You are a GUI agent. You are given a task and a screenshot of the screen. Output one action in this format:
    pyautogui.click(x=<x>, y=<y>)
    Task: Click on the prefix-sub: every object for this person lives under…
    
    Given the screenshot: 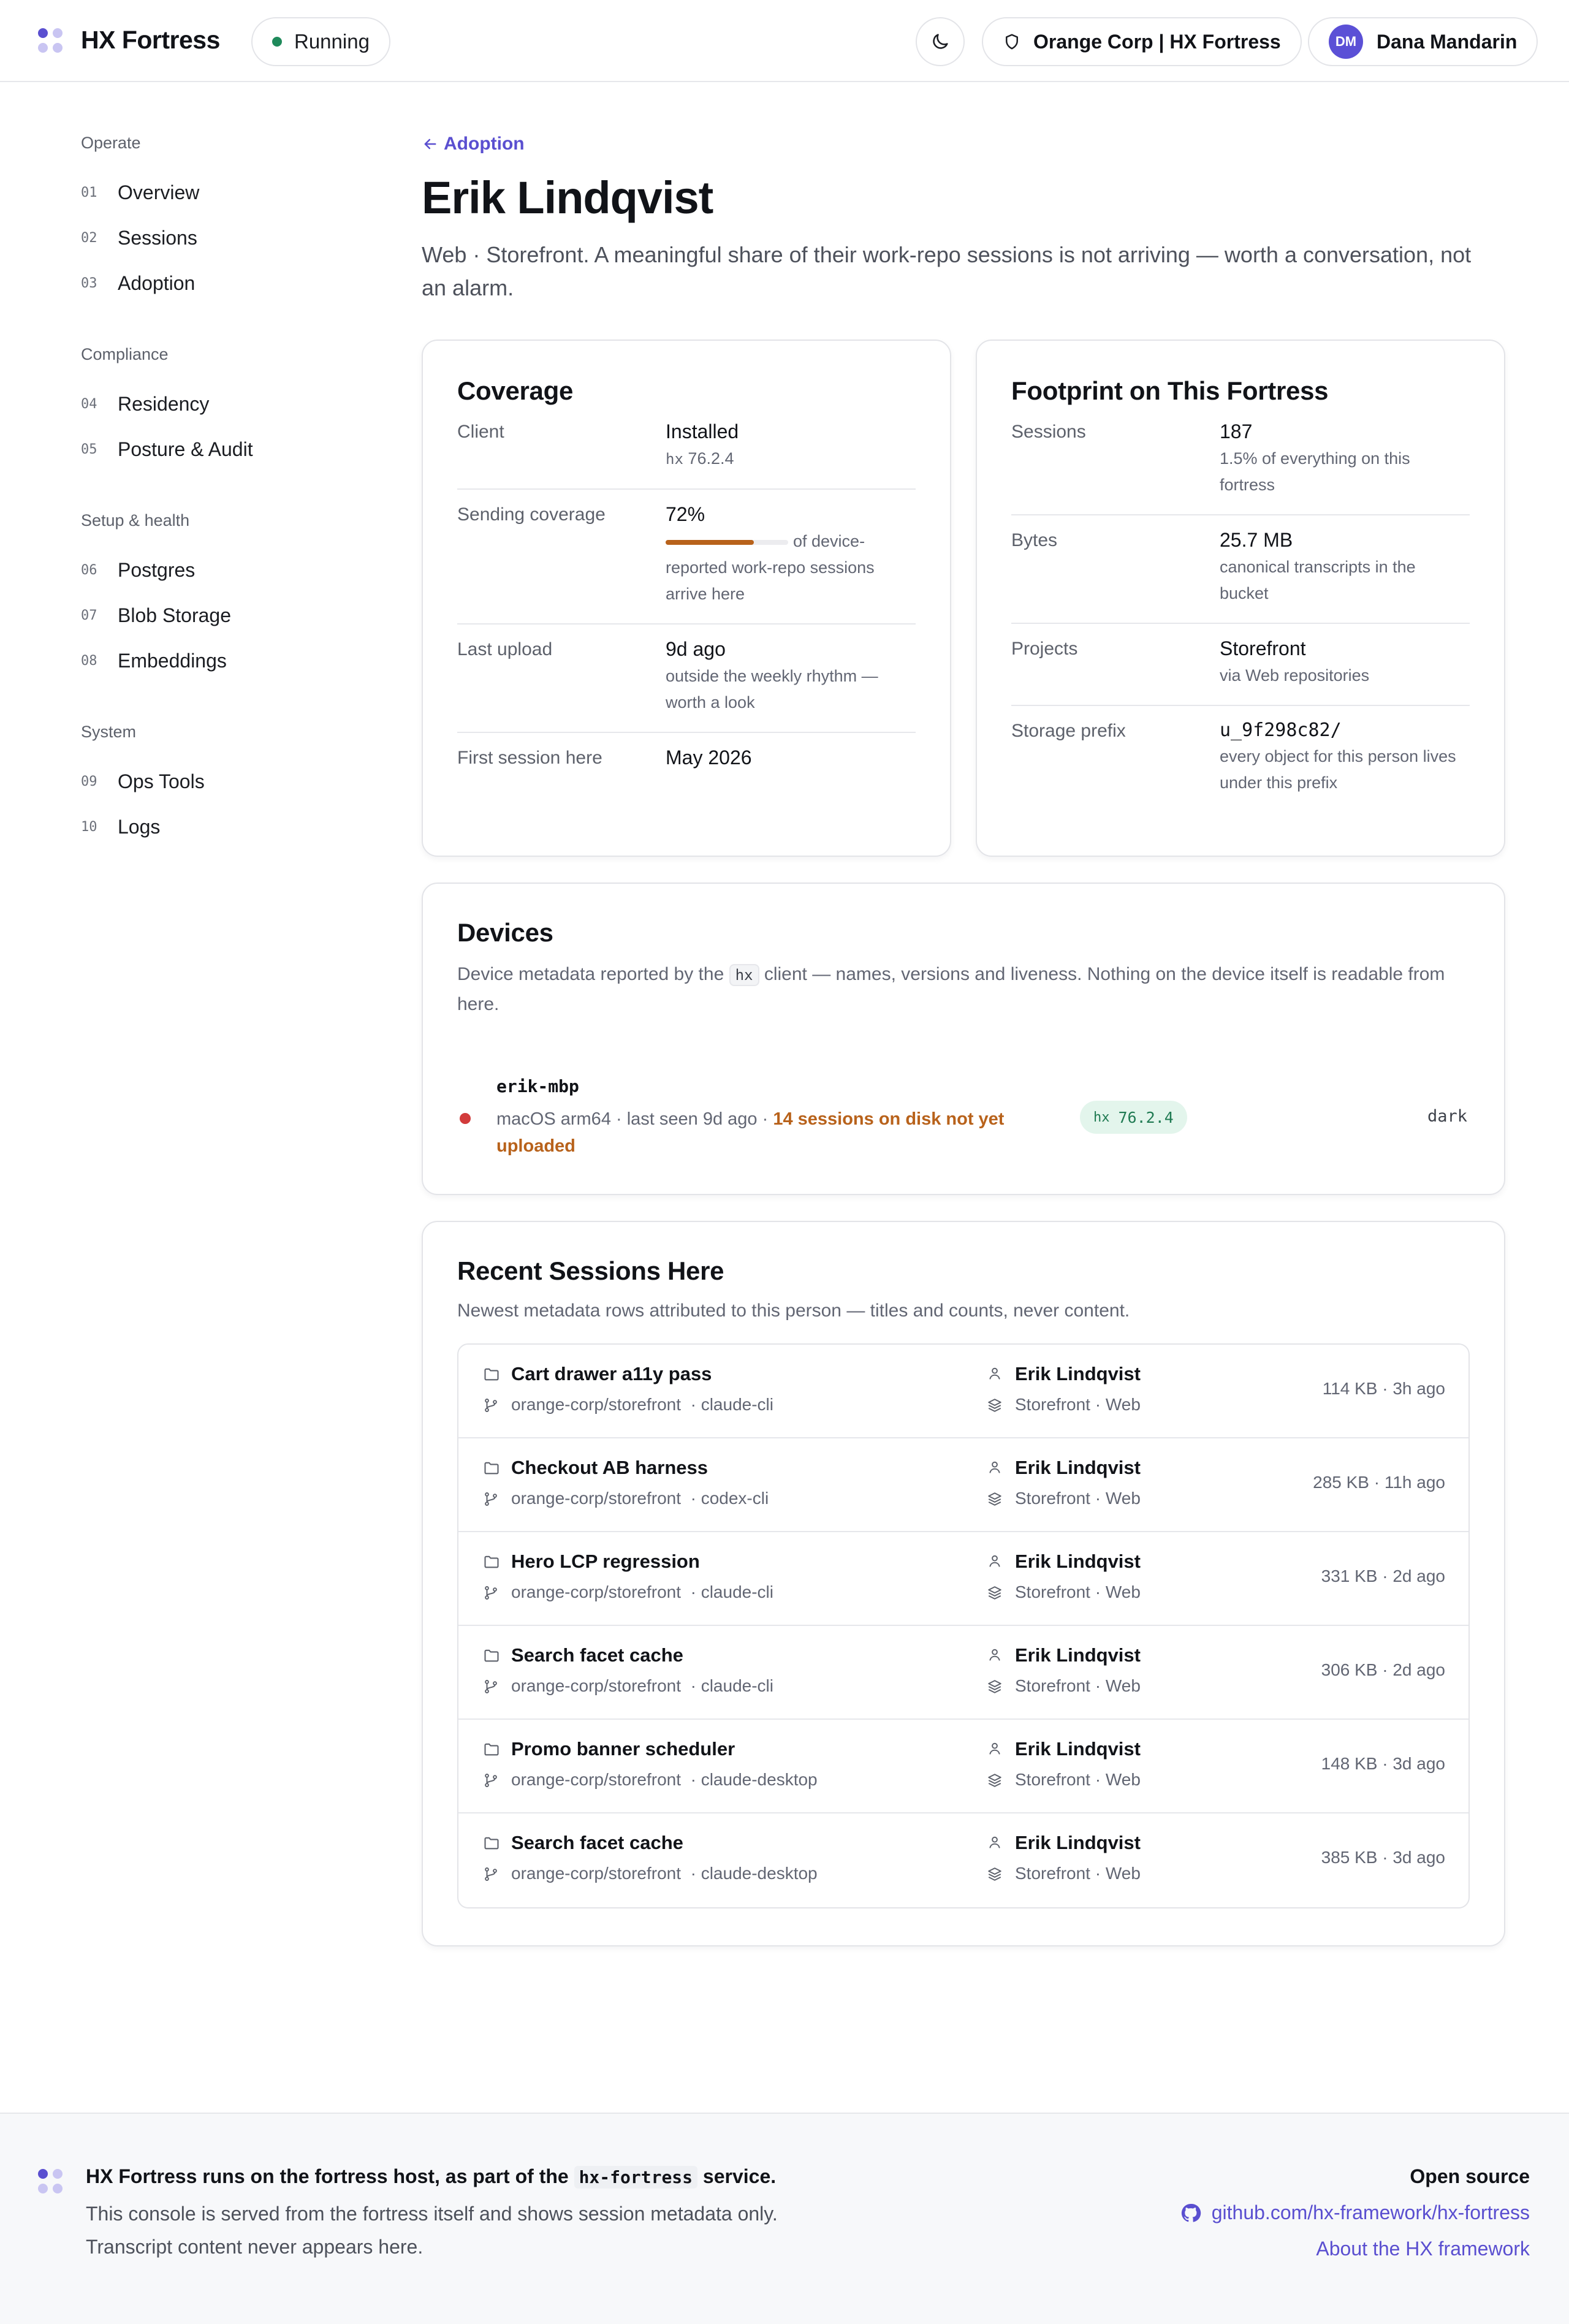 What is the action you would take?
    pyautogui.click(x=1338, y=769)
    